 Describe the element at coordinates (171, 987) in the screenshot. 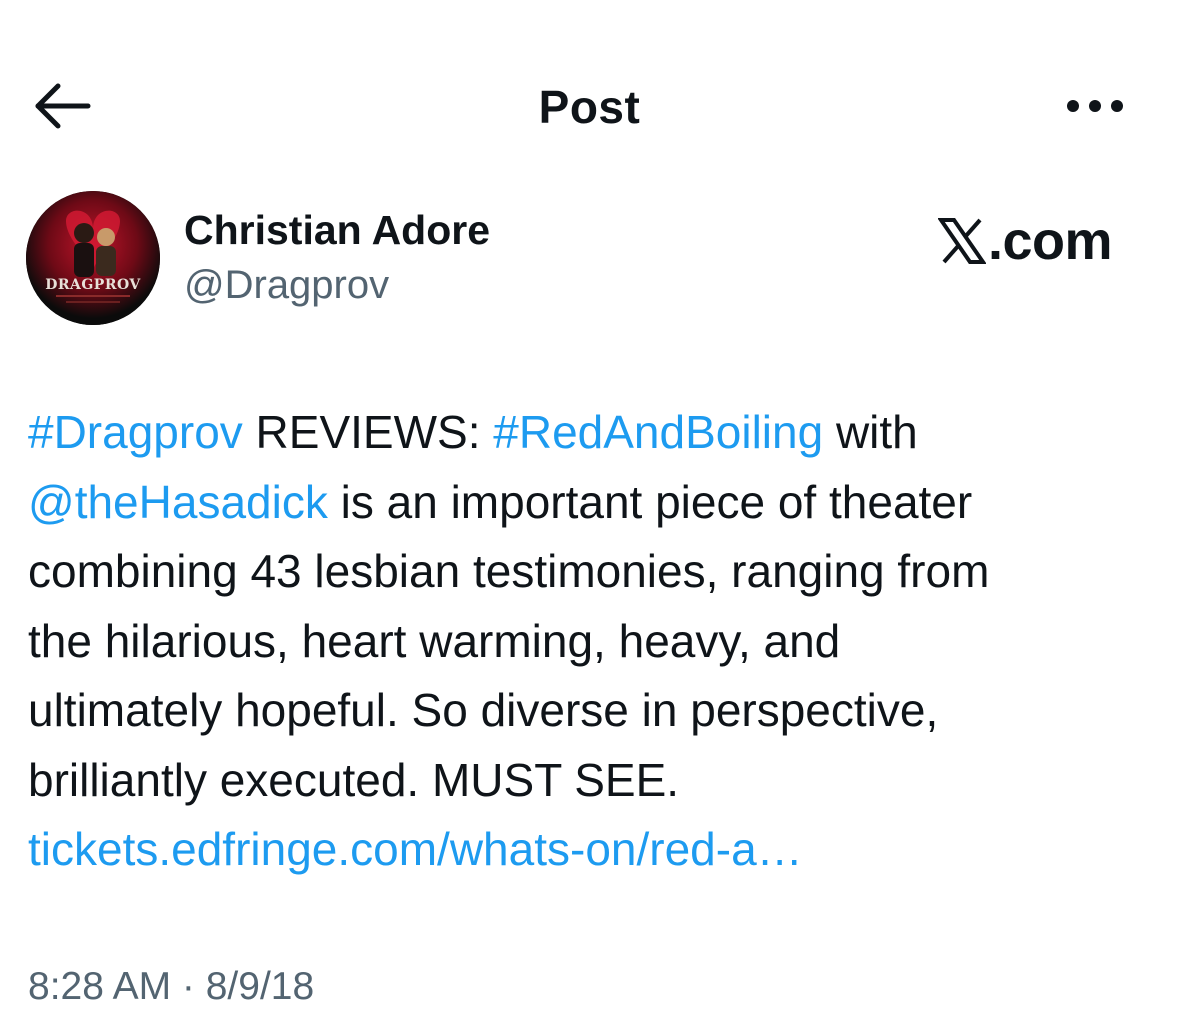

I see `post-timestamp: 8:28 AM · 8/9/18` at that location.